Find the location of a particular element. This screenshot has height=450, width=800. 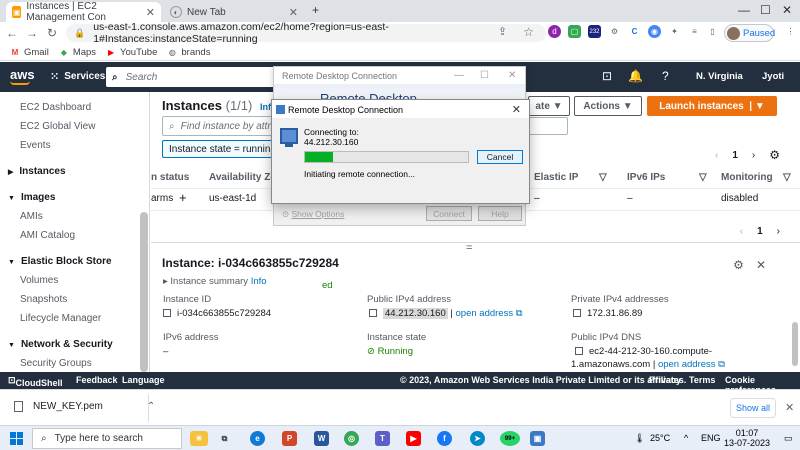

back-icon: ← is located at coordinates (12, 33).